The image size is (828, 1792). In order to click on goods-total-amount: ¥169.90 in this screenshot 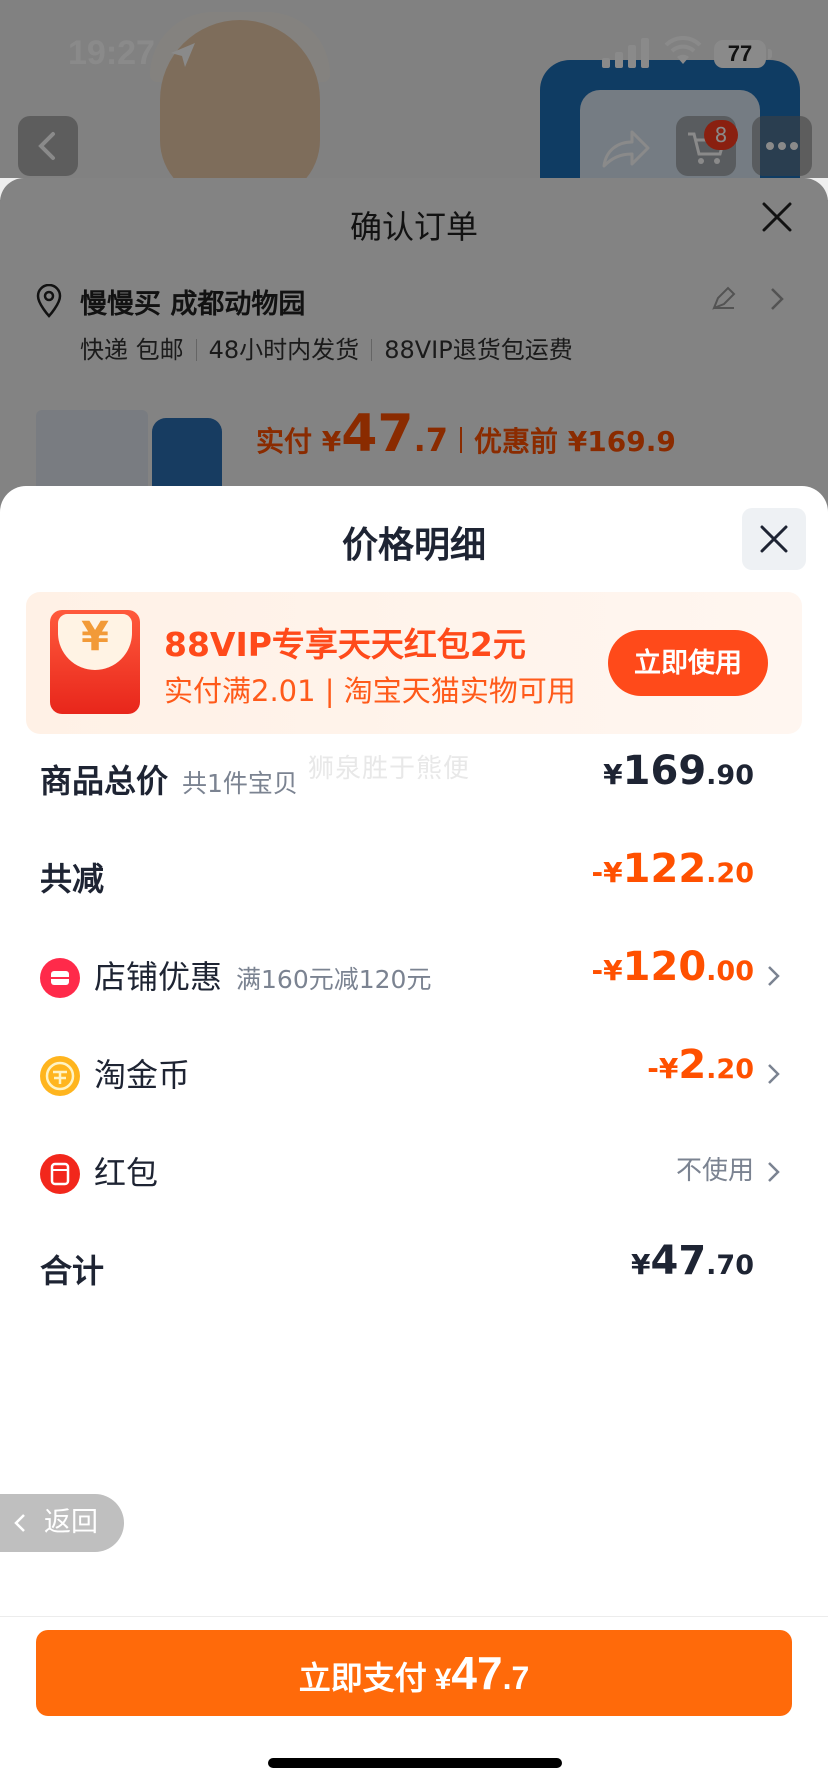, I will do `click(678, 771)`.